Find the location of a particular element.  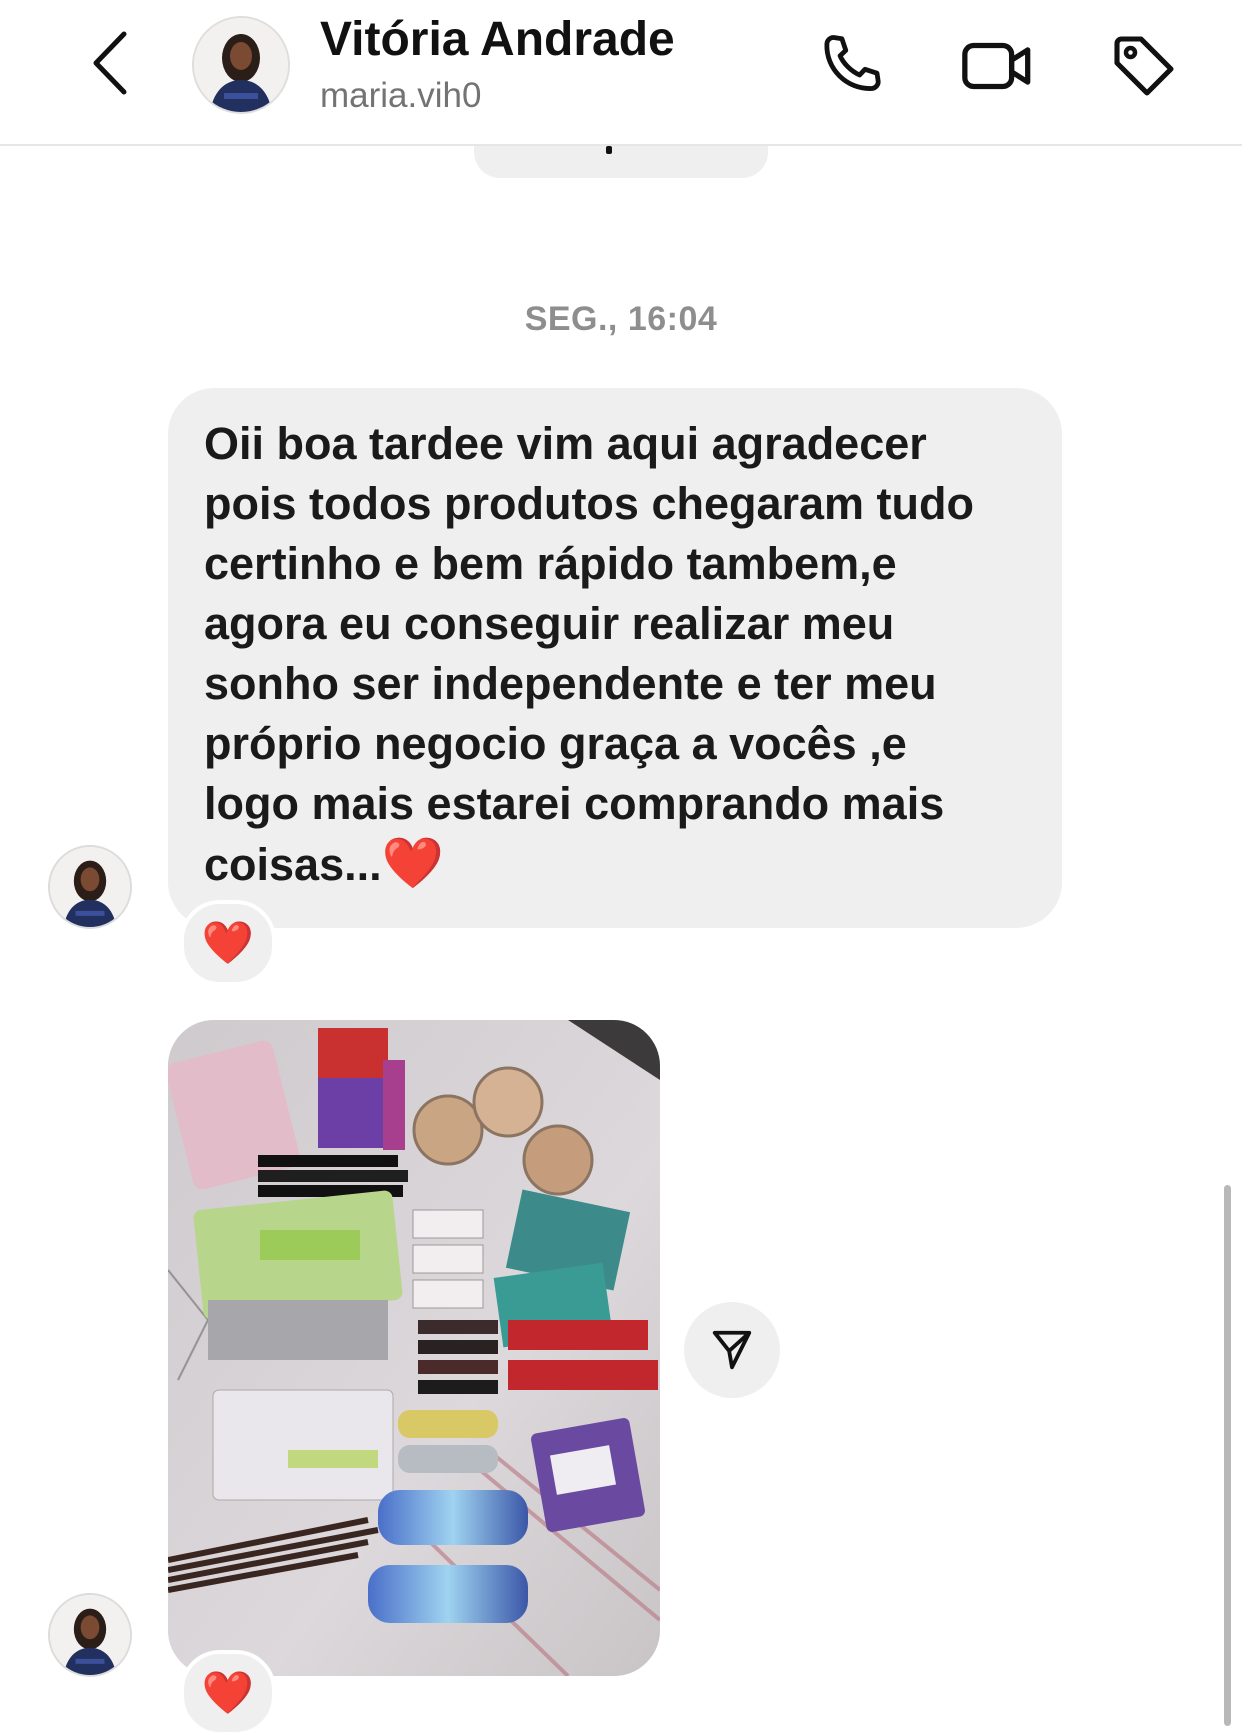

chevron-left-icon is located at coordinates (110, 63).